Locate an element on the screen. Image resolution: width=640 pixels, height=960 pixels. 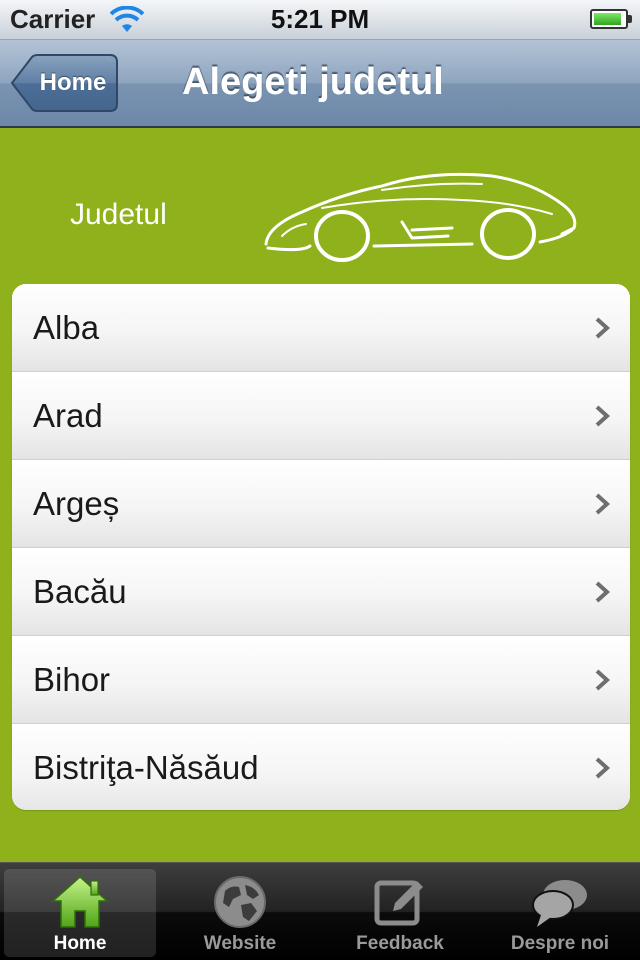
list-item: Arad is located at coordinates (321, 416).